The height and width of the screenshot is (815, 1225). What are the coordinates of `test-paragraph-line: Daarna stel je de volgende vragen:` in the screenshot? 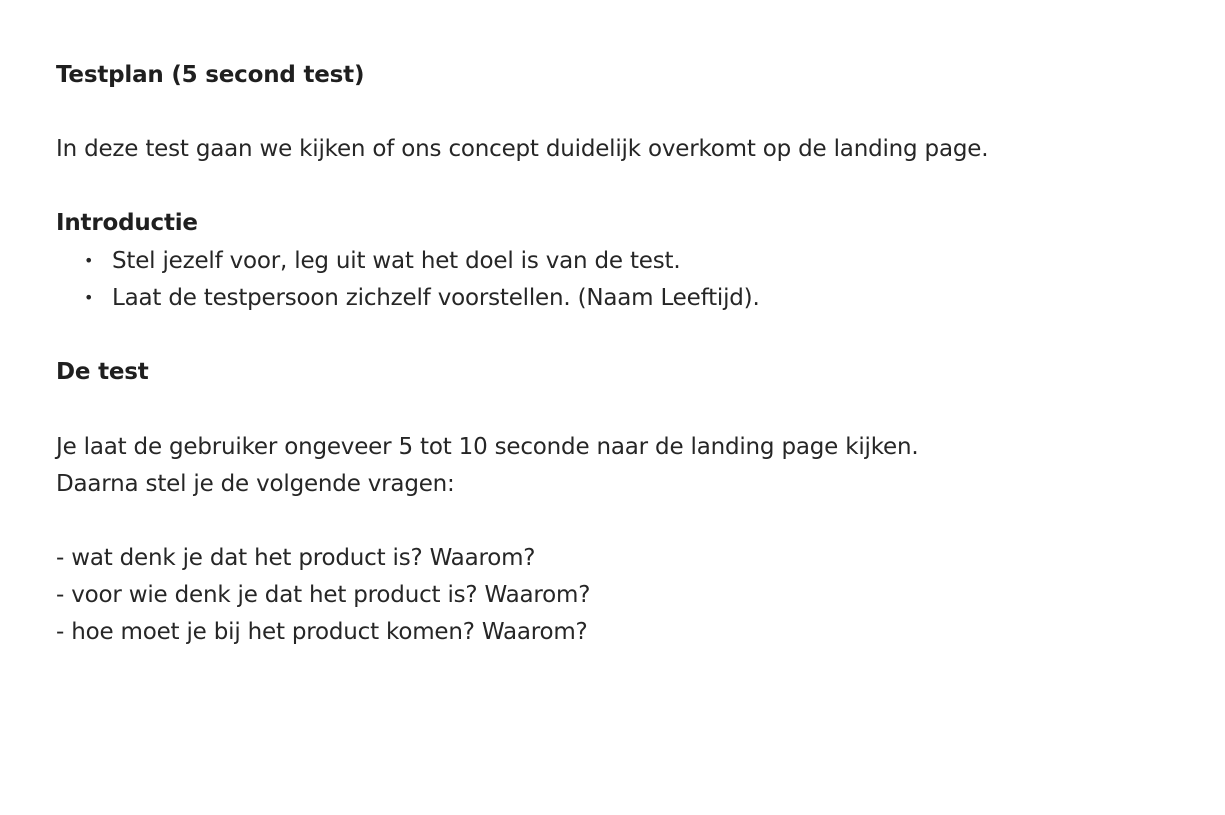 It's located at (255, 484).